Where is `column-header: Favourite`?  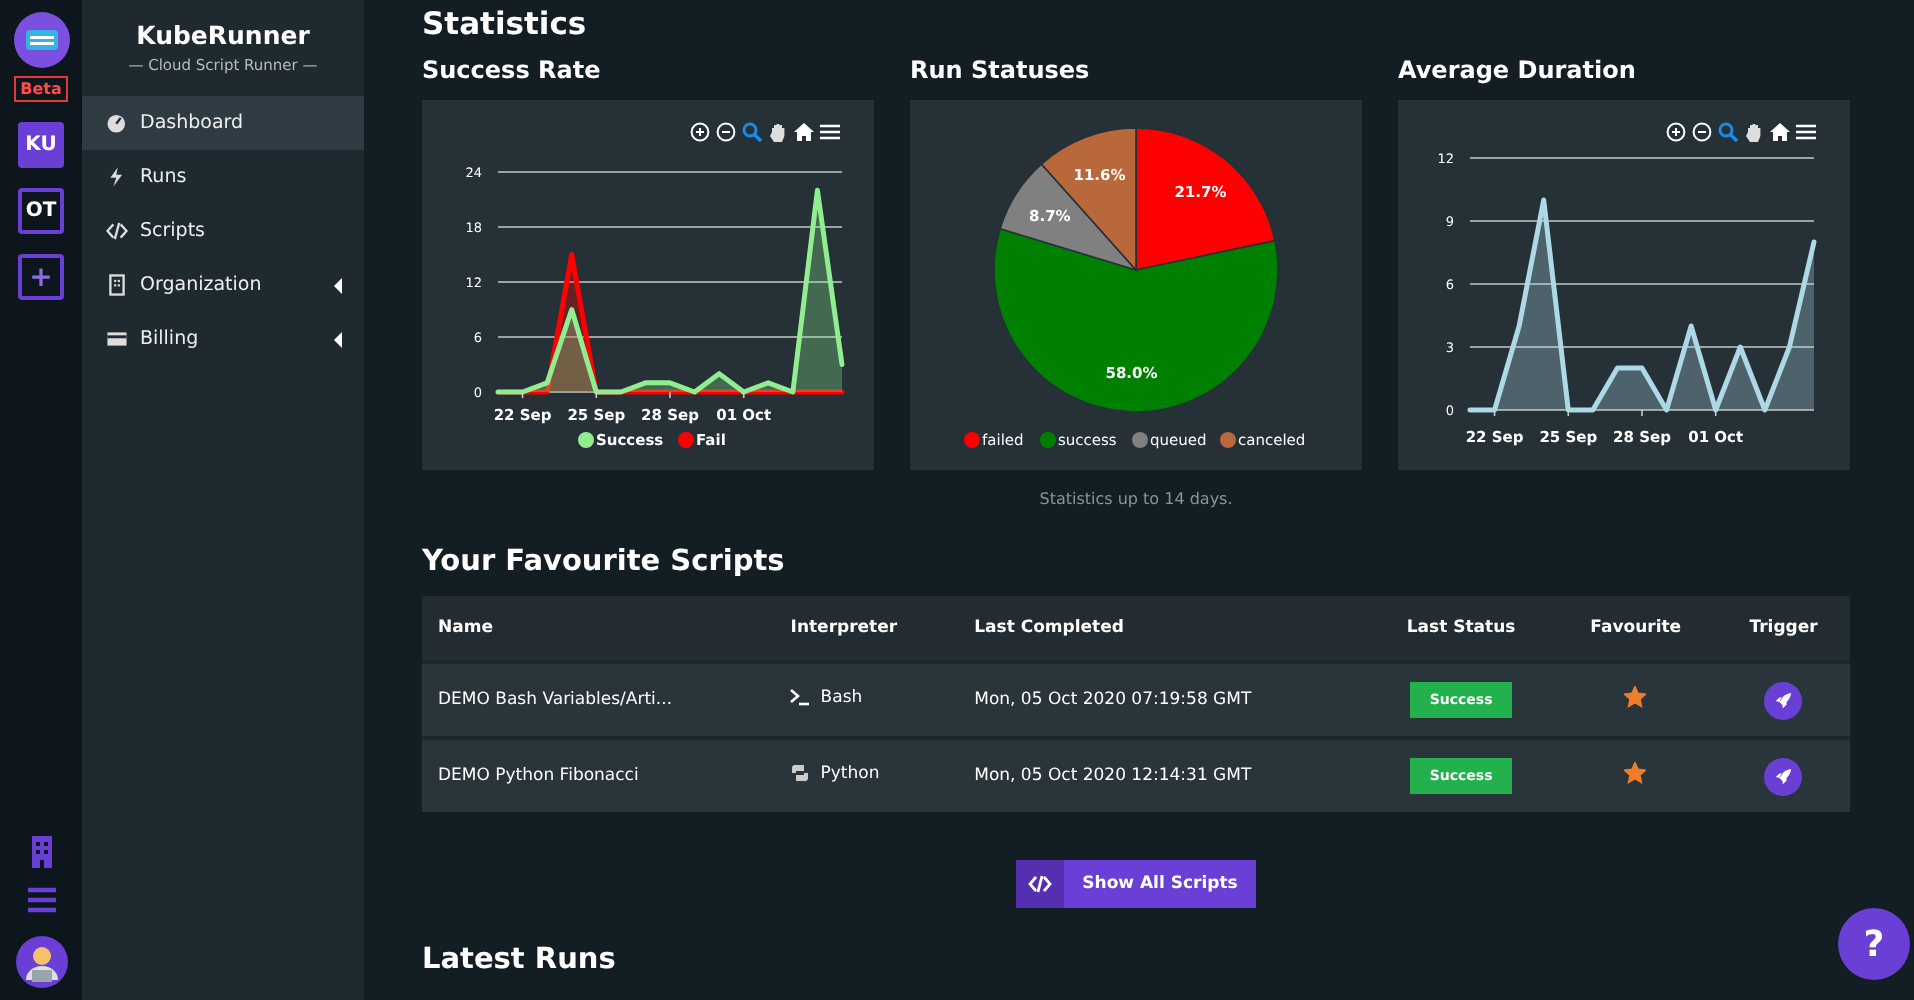
column-header: Favourite is located at coordinates (1636, 629).